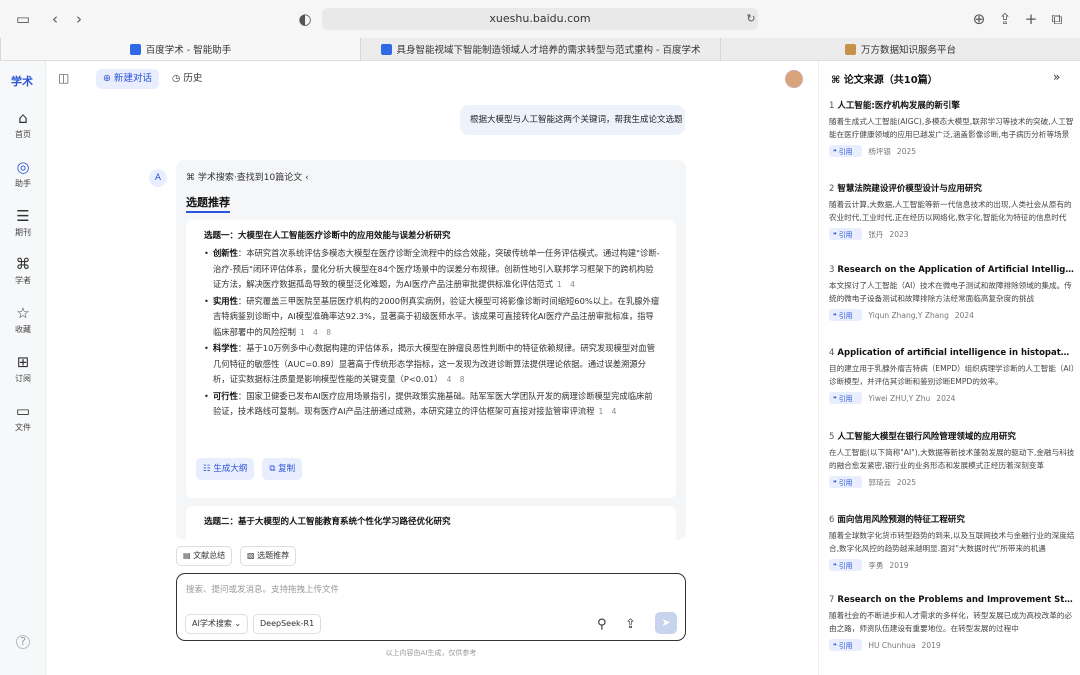  I want to click on folder-icon: ▭, so click(23, 411).